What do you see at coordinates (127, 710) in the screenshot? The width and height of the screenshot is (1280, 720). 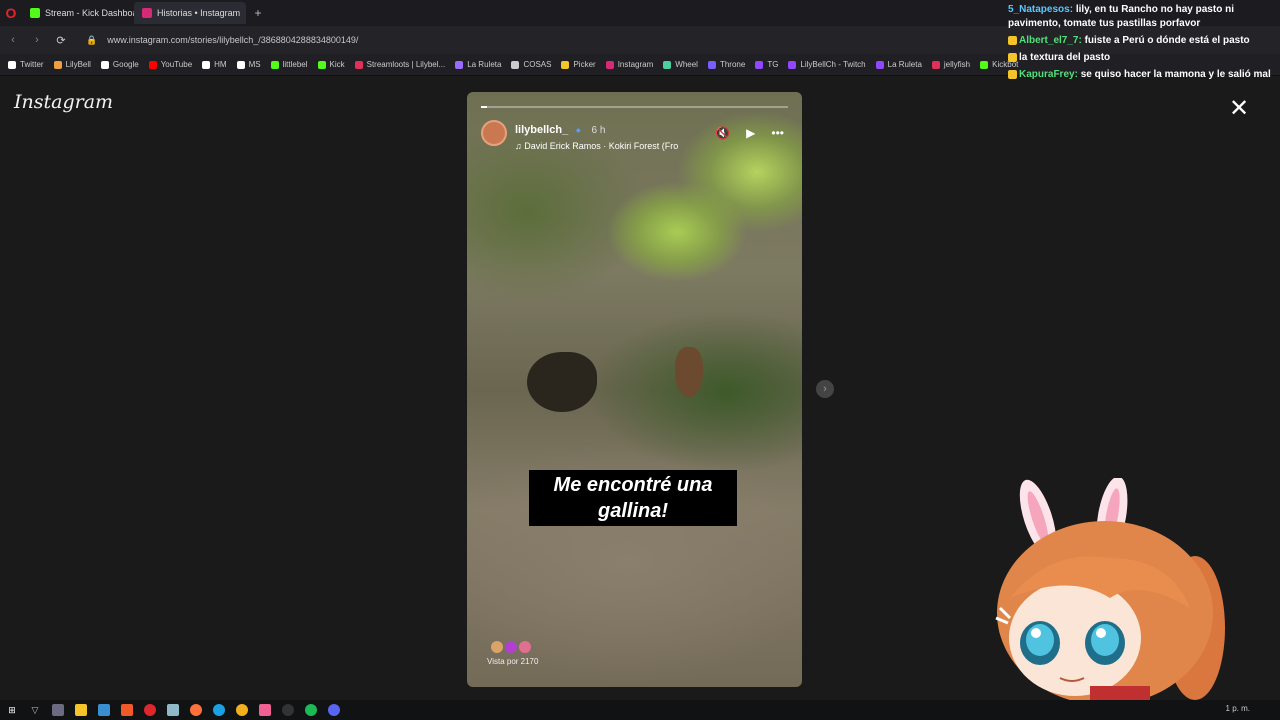 I see `brave-icon` at bounding box center [127, 710].